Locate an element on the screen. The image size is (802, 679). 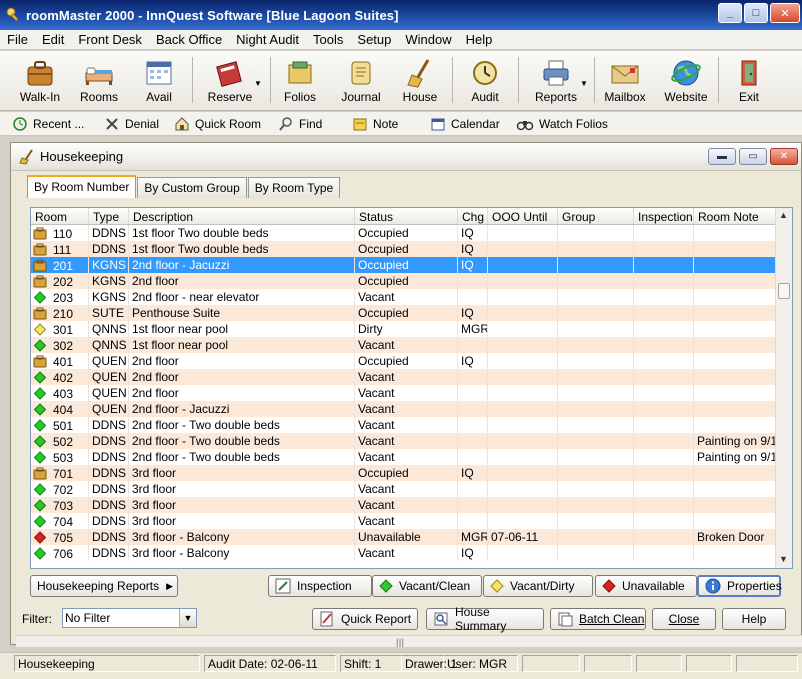
menu-back-office: Back Office is located at coordinates (189, 39).